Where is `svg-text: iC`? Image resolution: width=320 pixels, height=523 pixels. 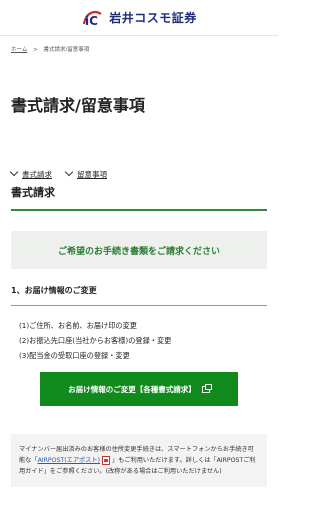 svg-text: iC is located at coordinates (91, 21).